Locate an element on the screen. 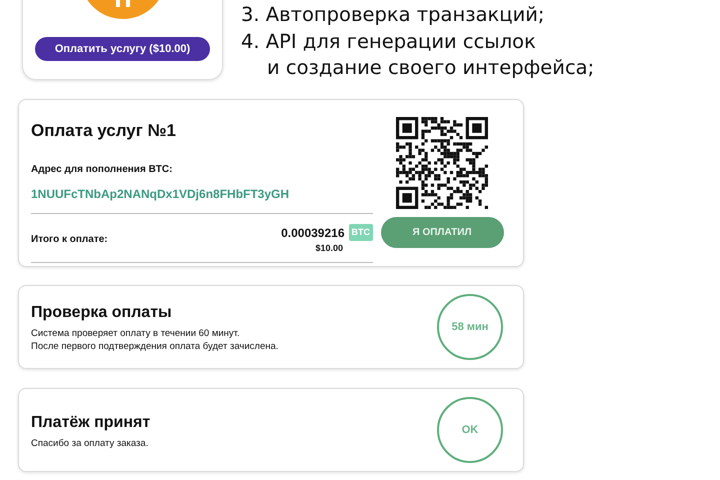 This screenshot has width=720, height=480. address-label: Адрес для пополнения BTC: is located at coordinates (102, 169).